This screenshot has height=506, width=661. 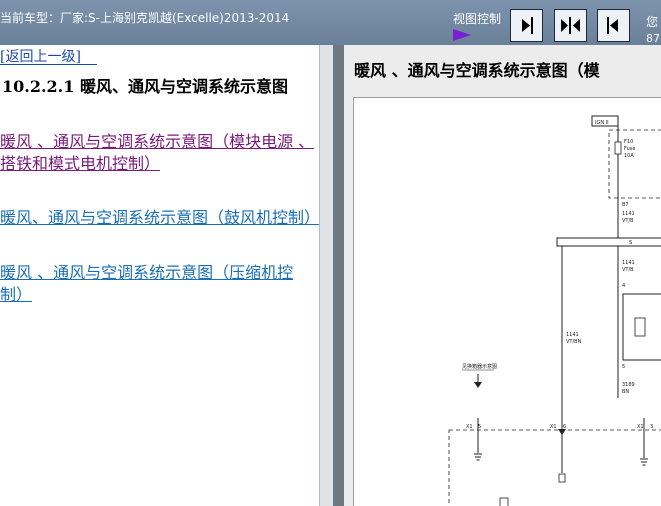 What do you see at coordinates (159, 218) in the screenshot?
I see `link-blower-control: 暖风、通风与空调系统示意图（鼓风机控制）` at bounding box center [159, 218].